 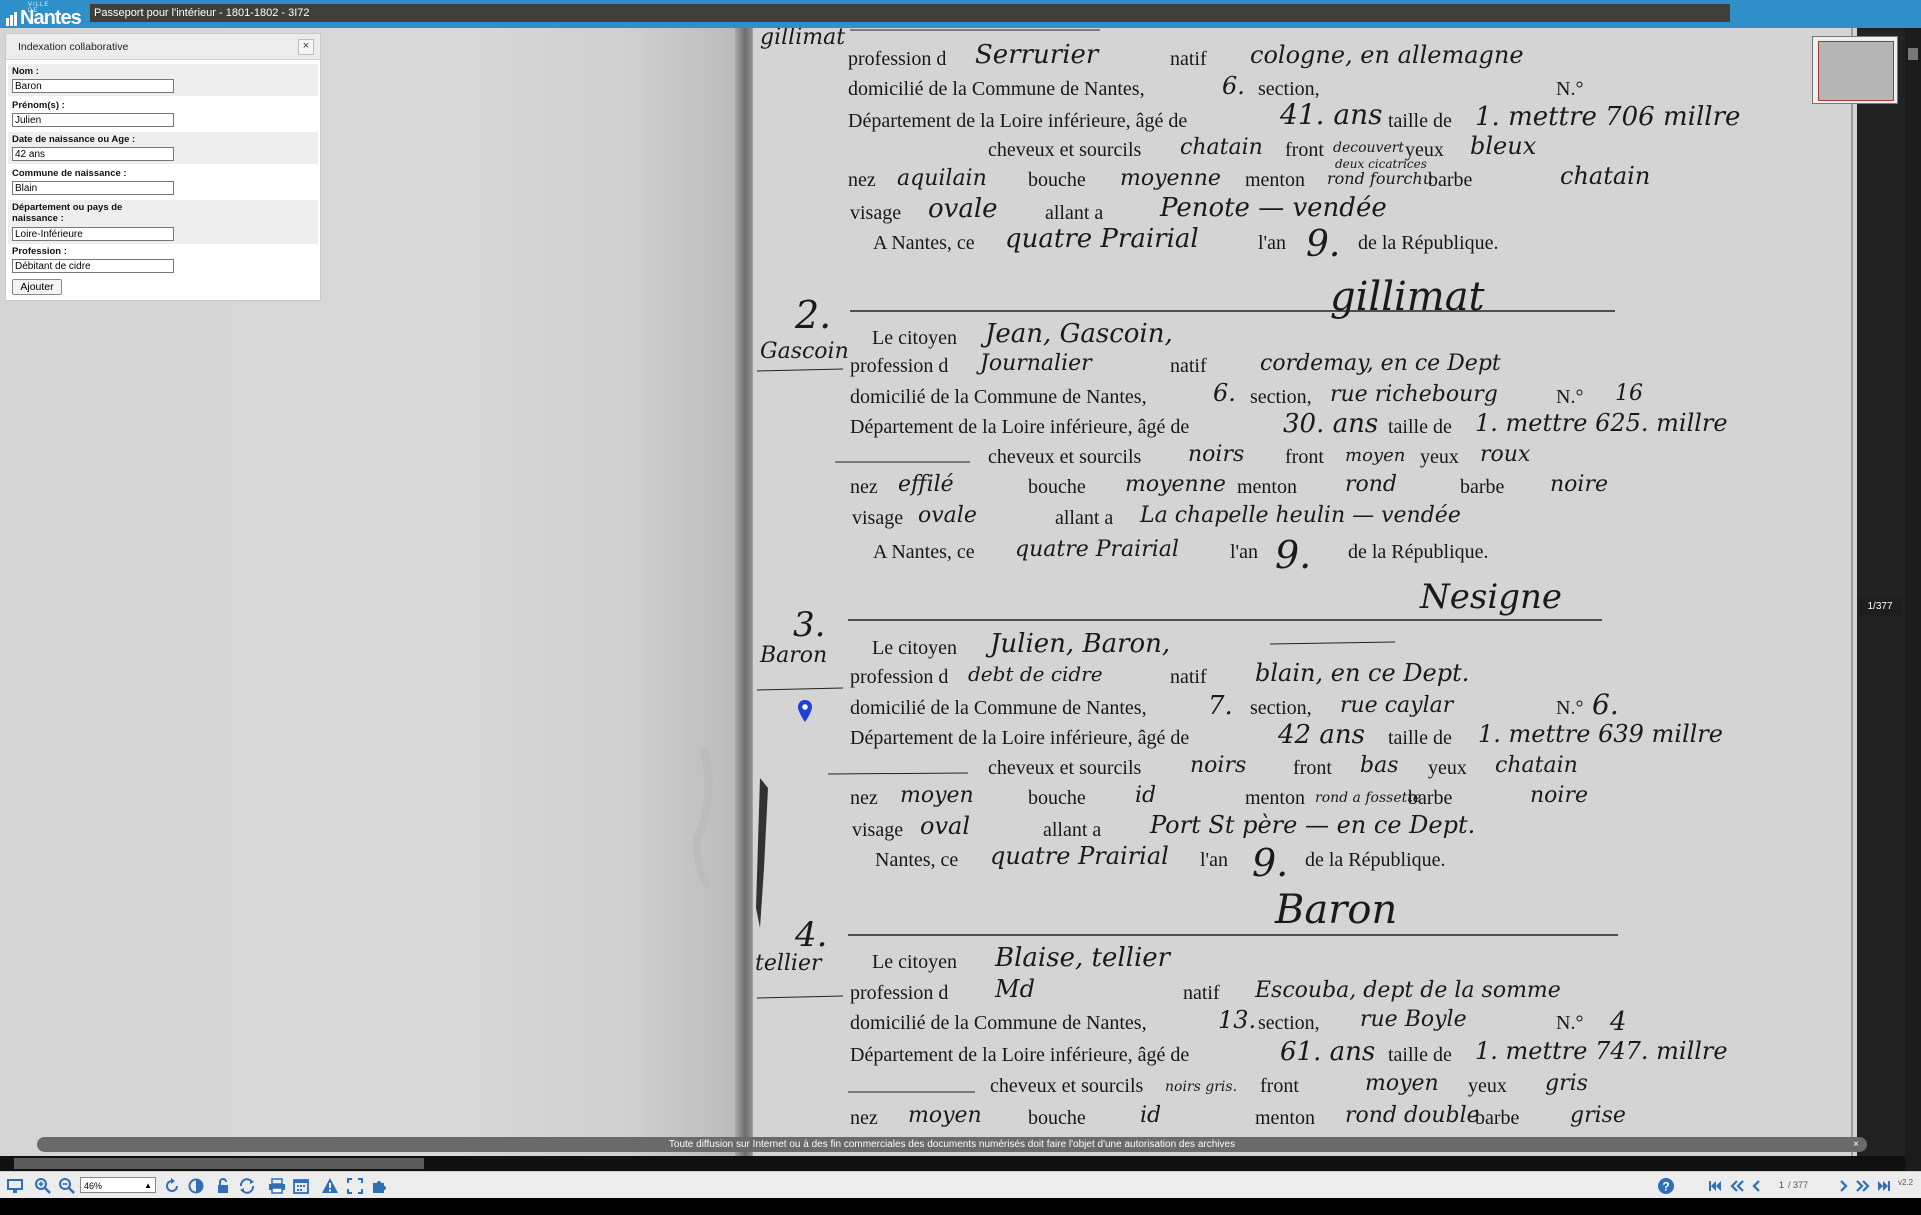 I want to click on e2-an-label: l'an, so click(x=1244, y=552).